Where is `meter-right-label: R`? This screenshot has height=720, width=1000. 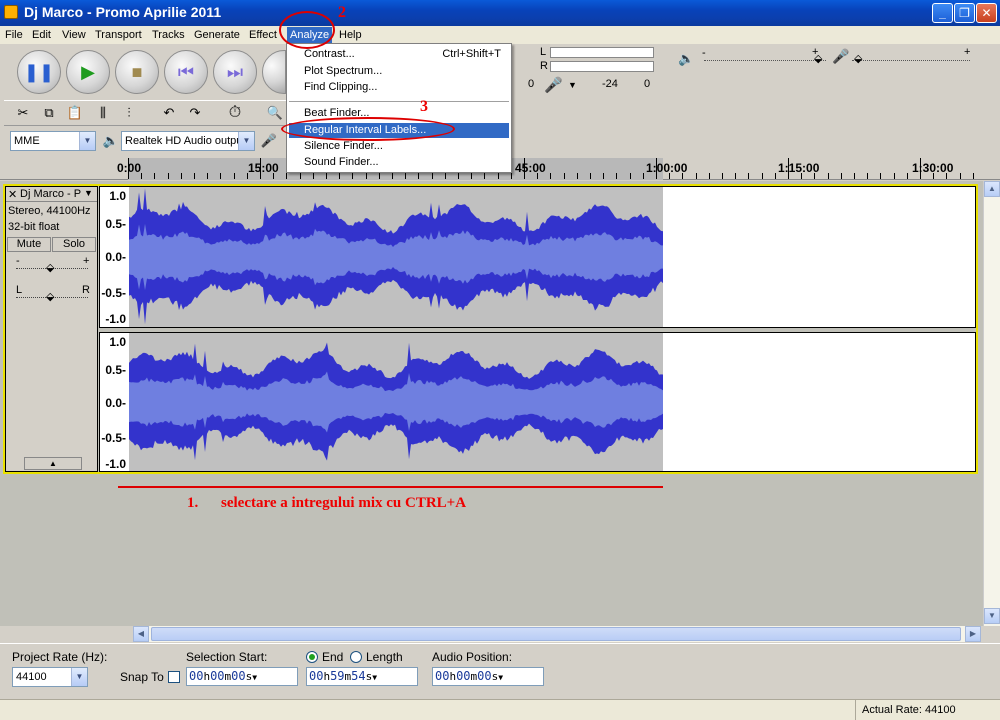
meter-right-label: R is located at coordinates (544, 66).